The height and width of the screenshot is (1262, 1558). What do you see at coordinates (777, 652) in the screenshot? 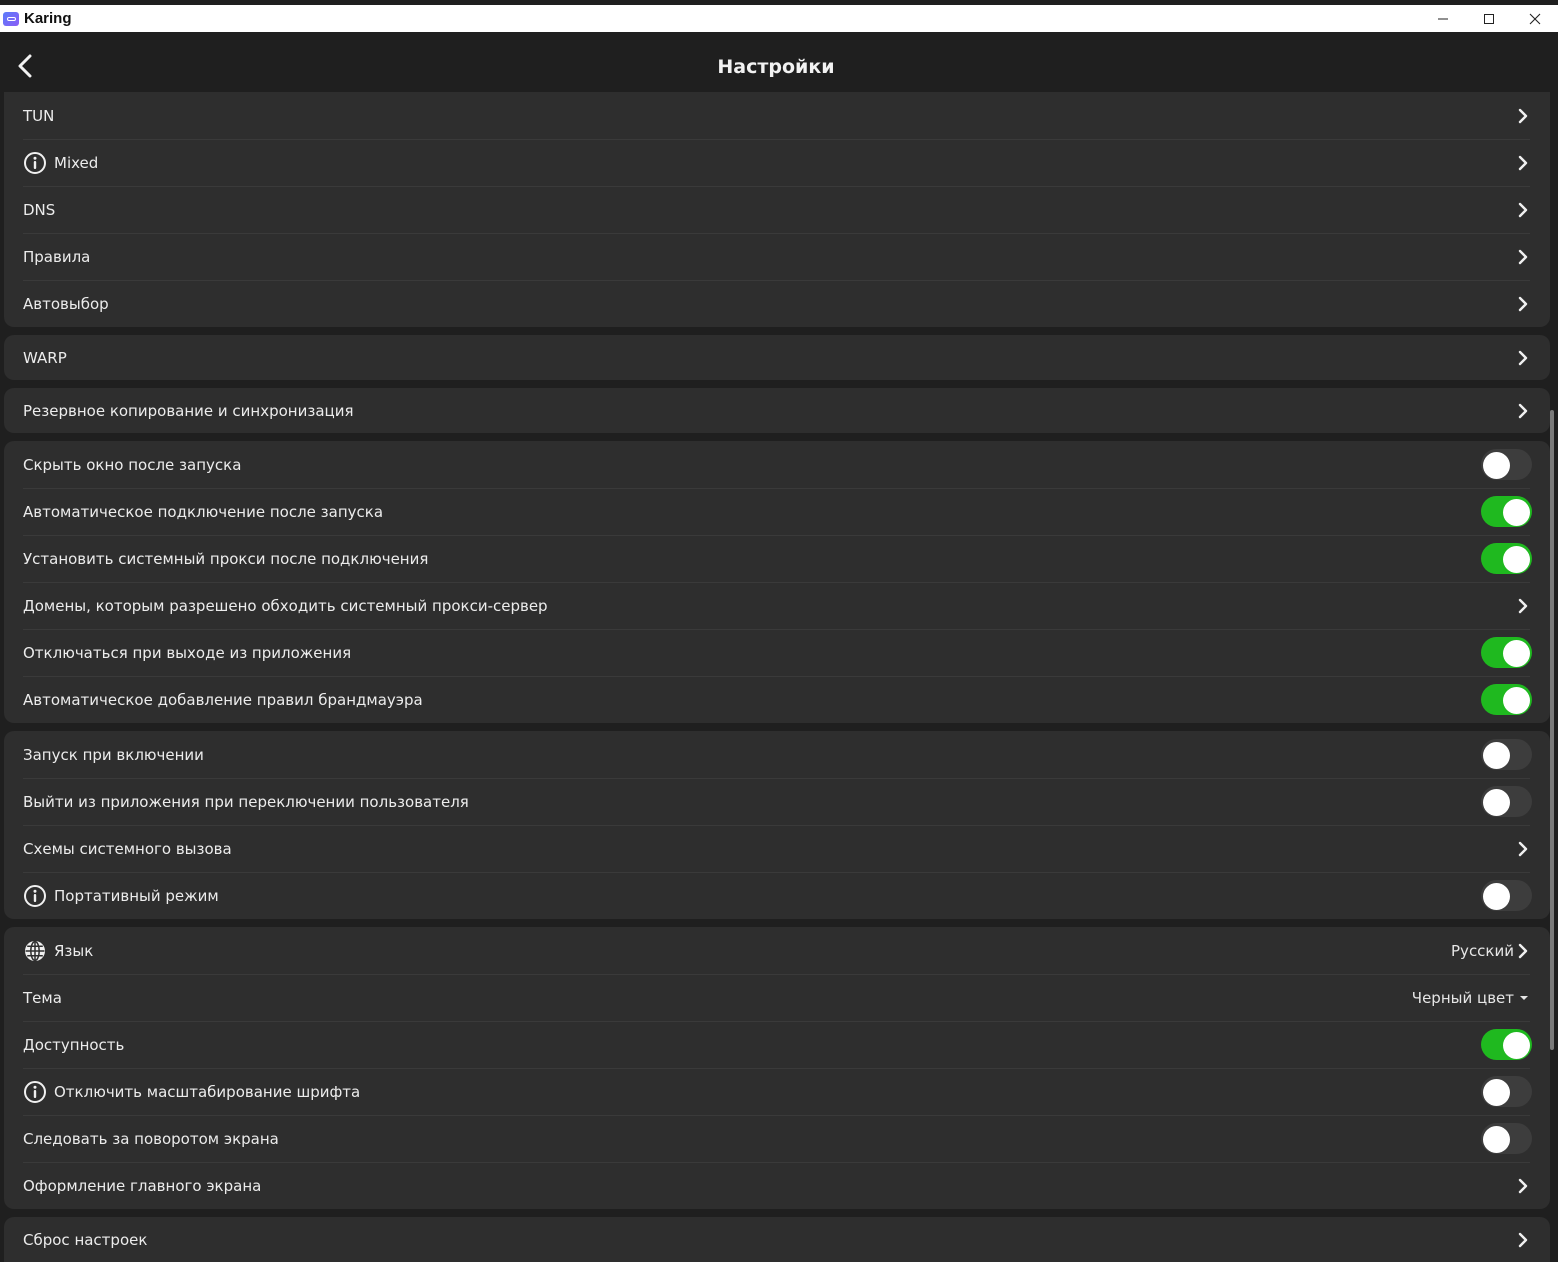
I see `settings-row: Отключаться при выходе из приложения` at bounding box center [777, 652].